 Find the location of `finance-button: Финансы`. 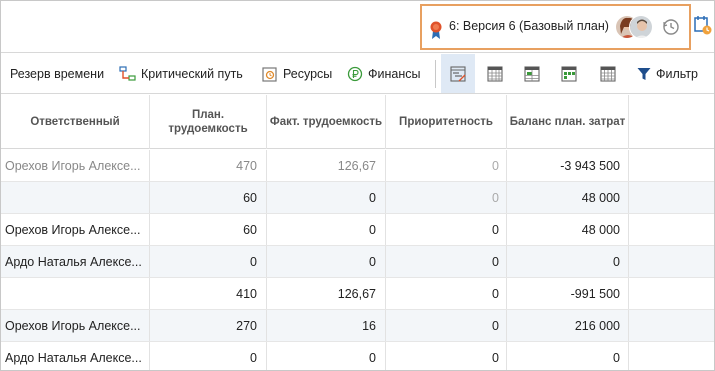

finance-button: Финансы is located at coordinates (383, 73).